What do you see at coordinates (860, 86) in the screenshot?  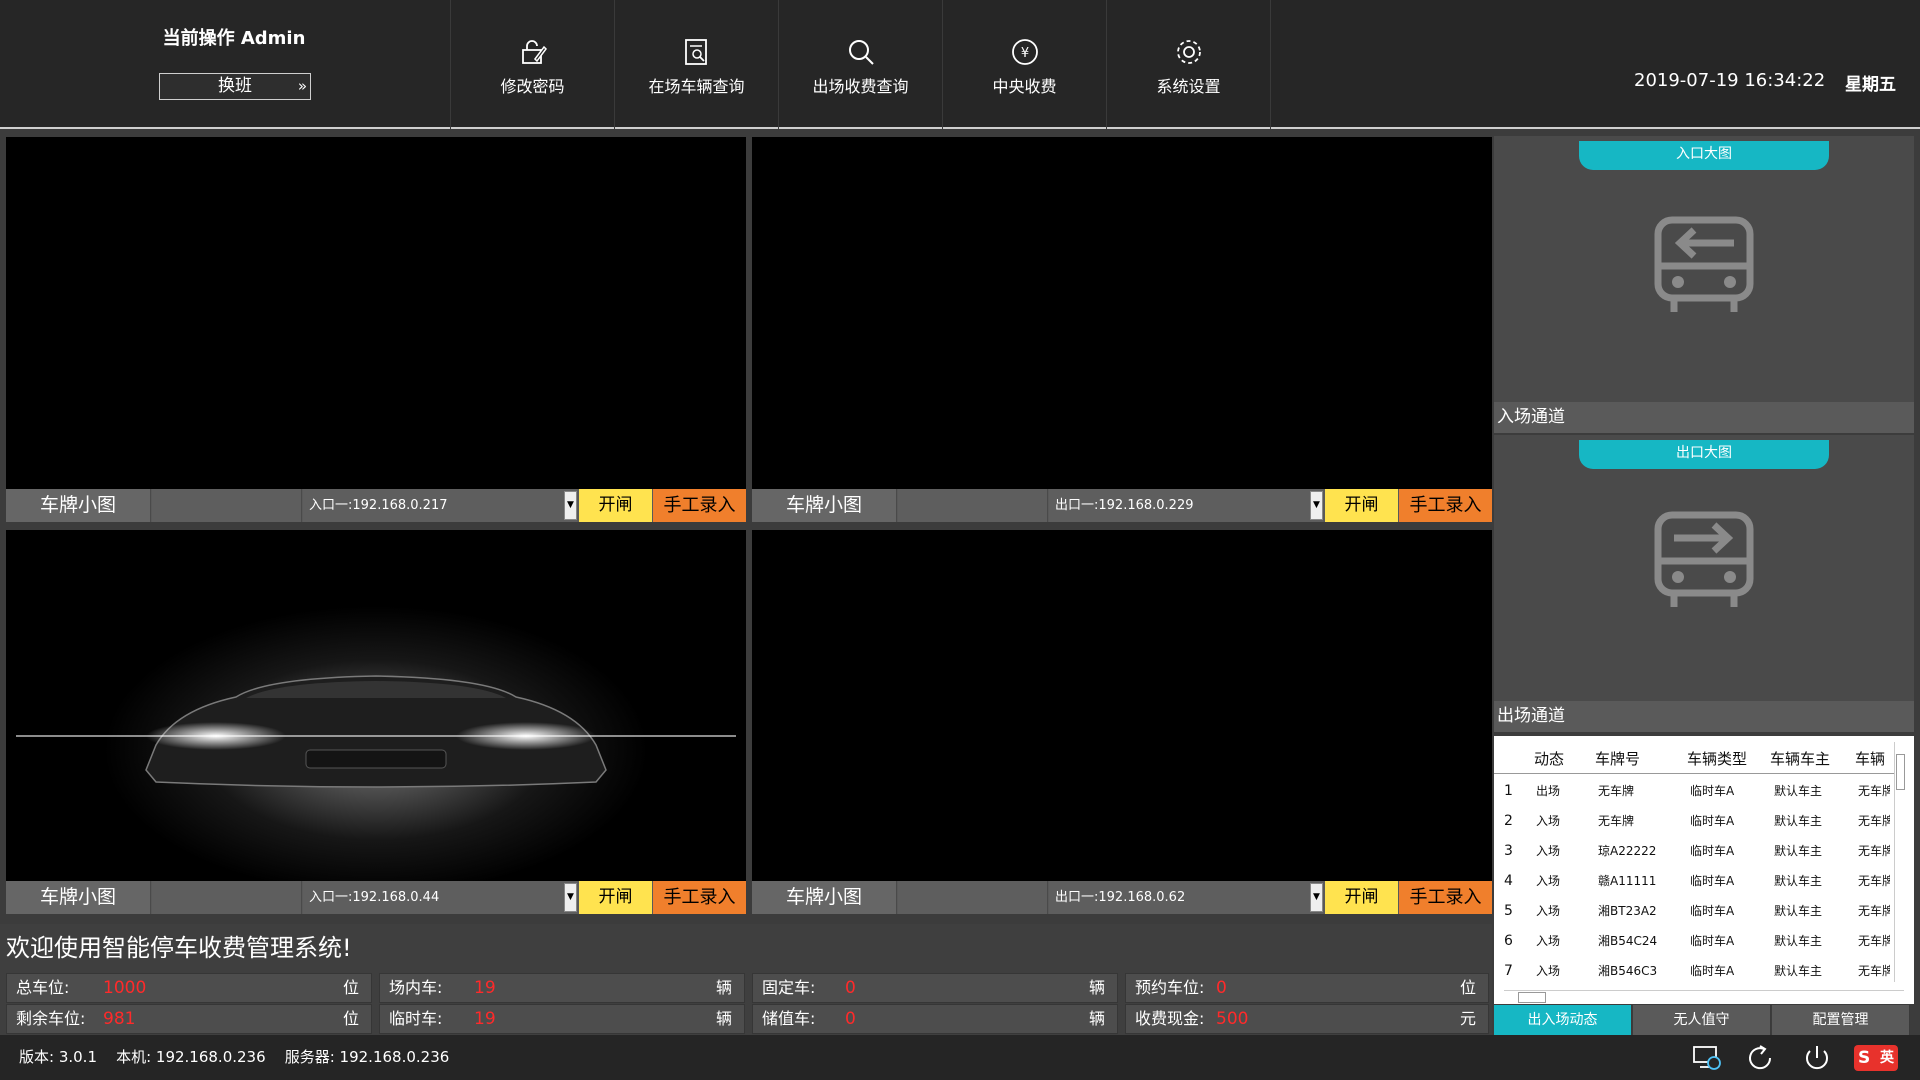 I see `nav-exit-fee-query-label: 出场收费查询` at bounding box center [860, 86].